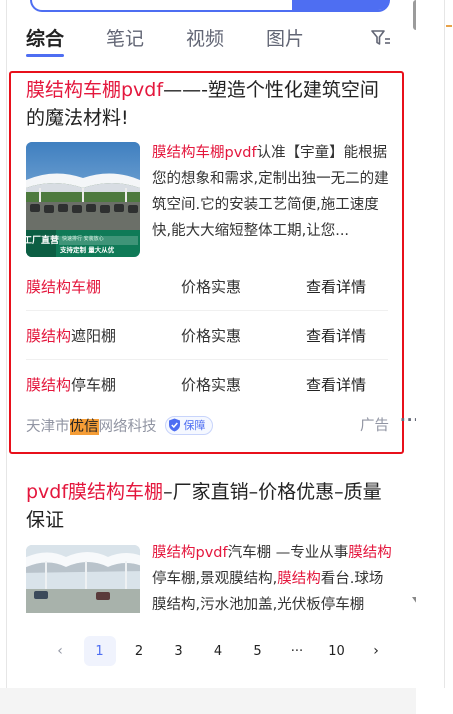  What do you see at coordinates (139, 651) in the screenshot?
I see `page-2: 2` at bounding box center [139, 651].